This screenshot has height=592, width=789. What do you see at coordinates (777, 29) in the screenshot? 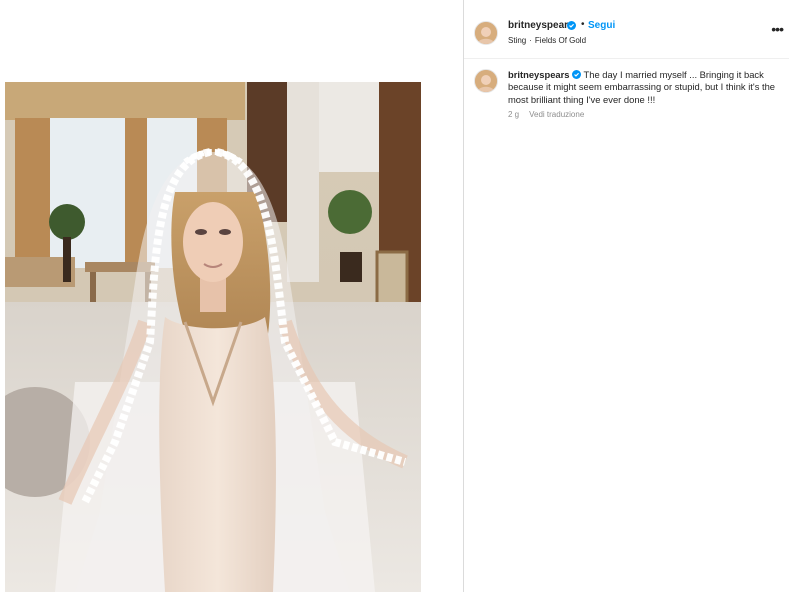
I see `more-horizontal-icon: •••` at bounding box center [777, 29].